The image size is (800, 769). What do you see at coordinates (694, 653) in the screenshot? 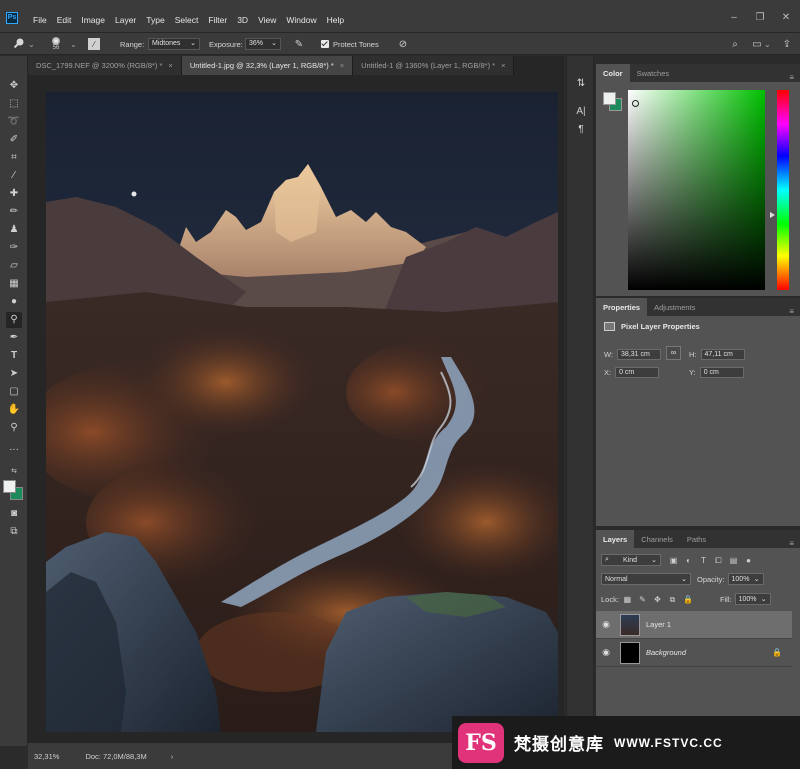
I see `layer-row: ◉ Background 🔒` at bounding box center [694, 653].